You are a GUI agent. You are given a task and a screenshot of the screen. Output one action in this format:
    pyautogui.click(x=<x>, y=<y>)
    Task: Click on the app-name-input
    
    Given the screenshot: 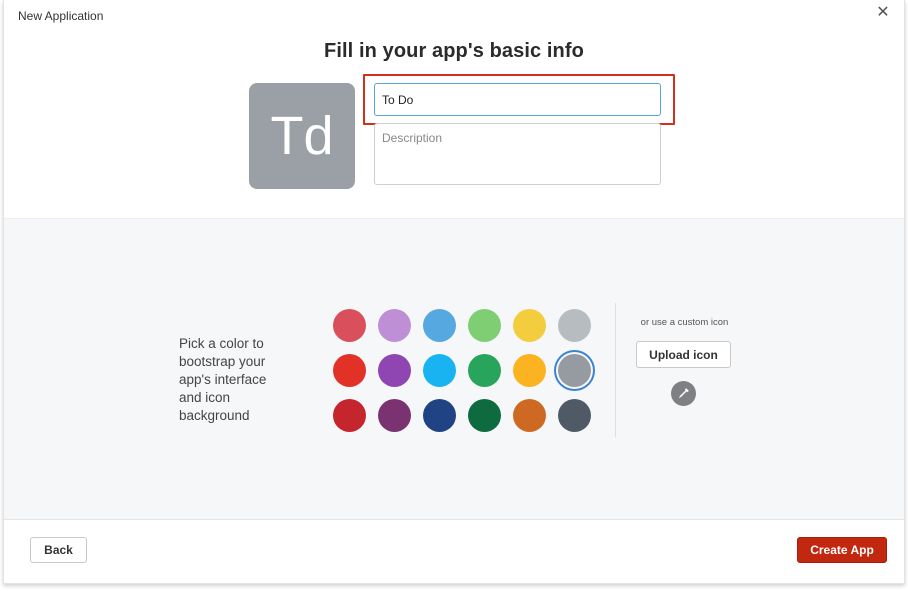 What is the action you would take?
    pyautogui.click(x=517, y=99)
    